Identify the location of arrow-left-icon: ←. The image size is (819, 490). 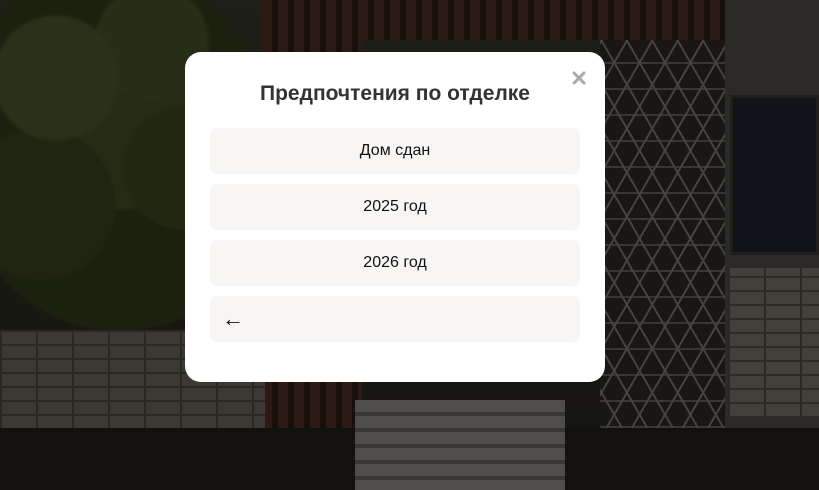
(233, 318).